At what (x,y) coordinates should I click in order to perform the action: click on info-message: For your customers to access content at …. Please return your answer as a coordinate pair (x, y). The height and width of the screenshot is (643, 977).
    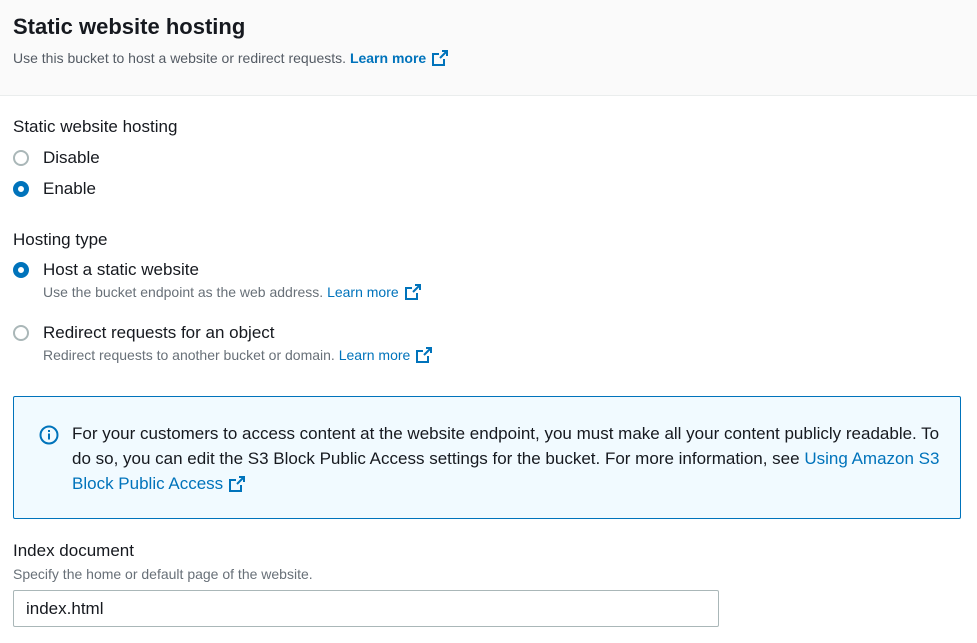
    Looking at the image, I should click on (512, 458).